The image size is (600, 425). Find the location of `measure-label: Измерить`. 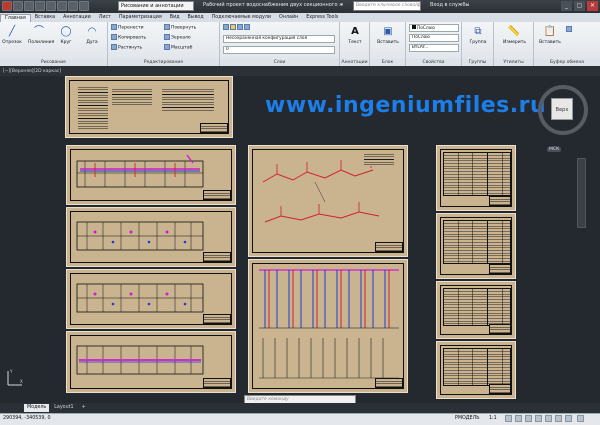

measure-label: Измерить is located at coordinates (514, 42).